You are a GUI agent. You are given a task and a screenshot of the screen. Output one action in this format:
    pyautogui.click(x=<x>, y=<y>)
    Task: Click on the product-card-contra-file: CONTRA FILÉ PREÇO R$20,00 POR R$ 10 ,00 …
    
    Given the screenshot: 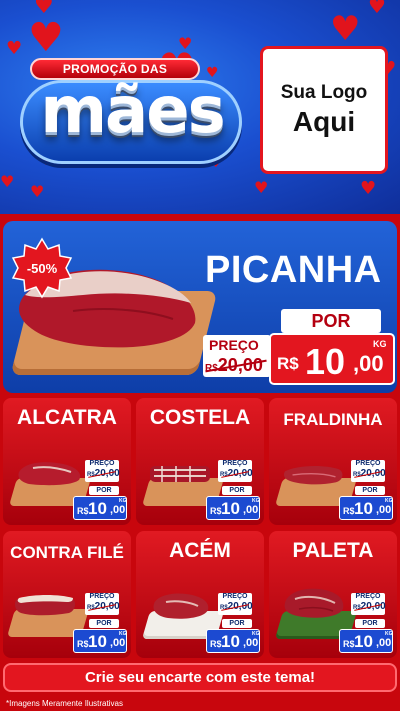 What is the action you would take?
    pyautogui.click(x=67, y=594)
    